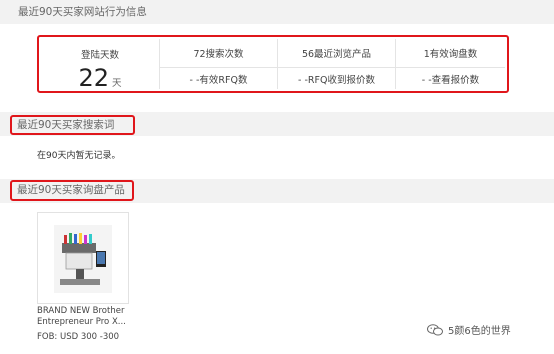  Describe the element at coordinates (277, 12) in the screenshot. I see `section-header-behavior: 最近90天买家网站行为信息` at that location.